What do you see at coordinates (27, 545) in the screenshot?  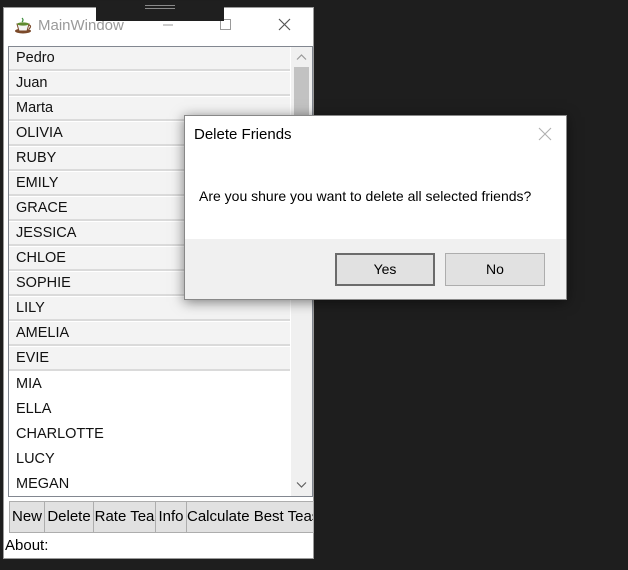 I see `about-label: About:` at bounding box center [27, 545].